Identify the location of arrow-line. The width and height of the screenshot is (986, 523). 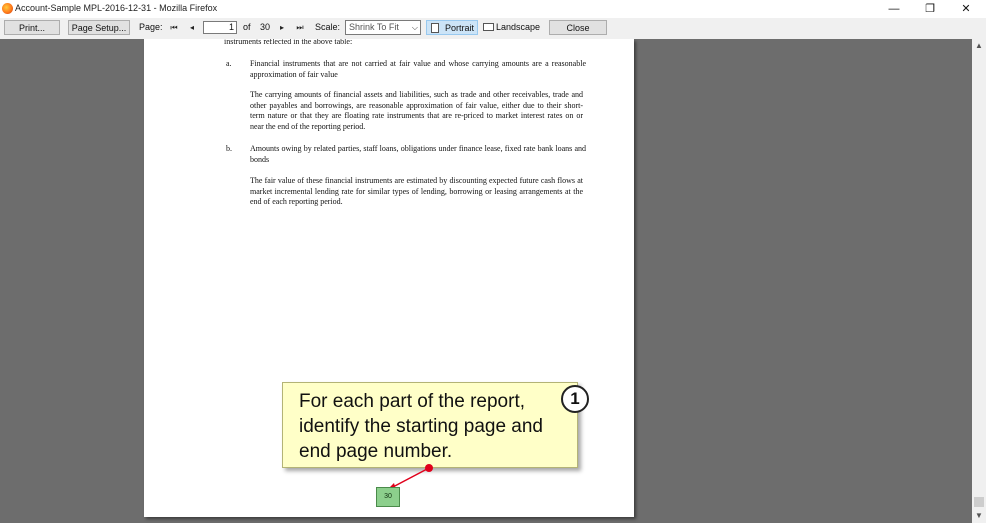
(410, 478).